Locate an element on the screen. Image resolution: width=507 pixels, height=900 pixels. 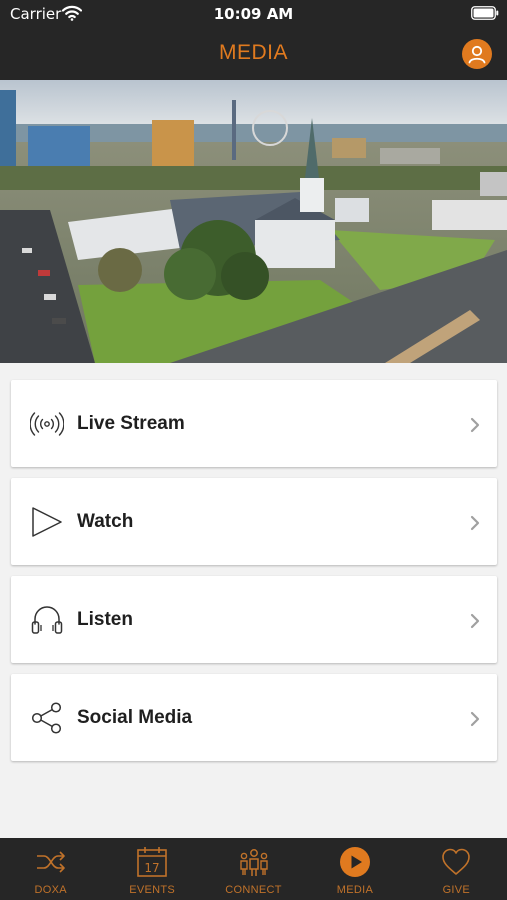
tab-connect: CONNECT is located at coordinates (253, 869).